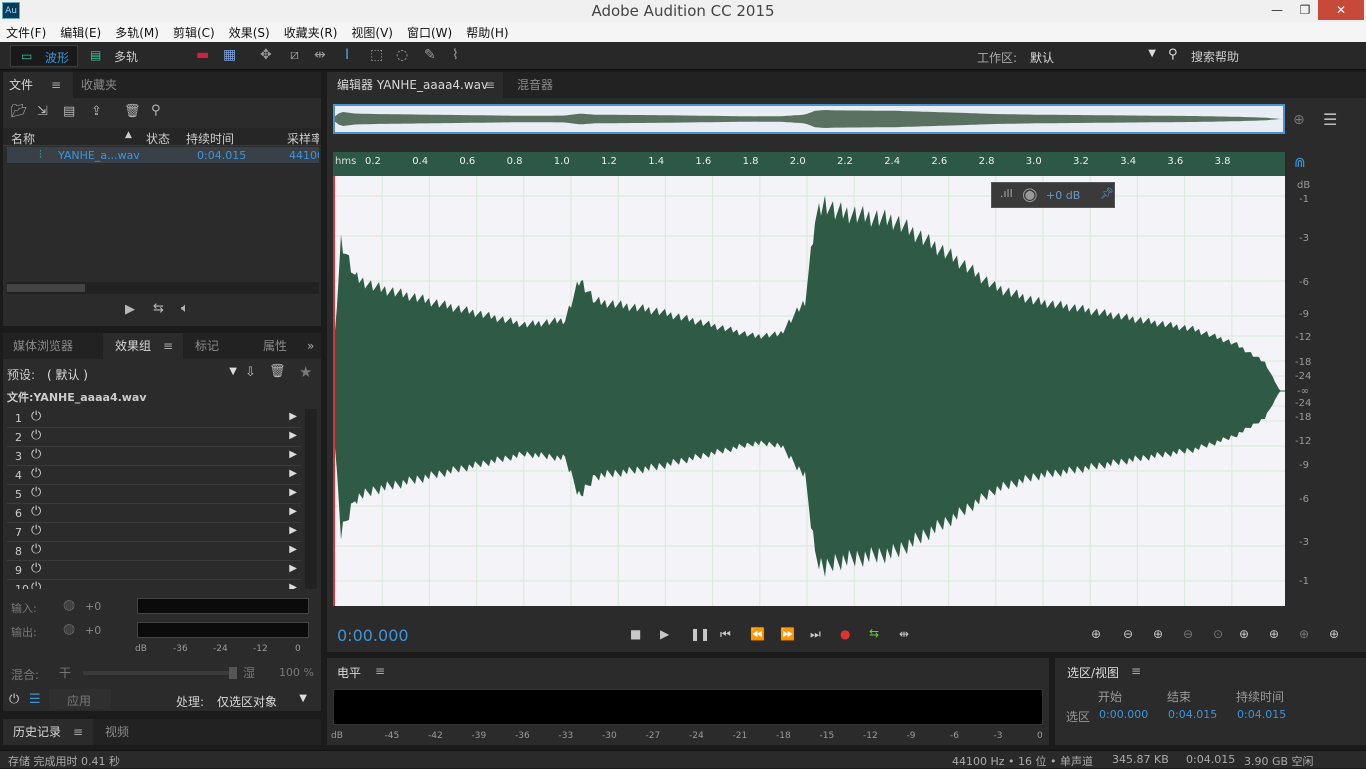 This screenshot has height=769, width=1366. What do you see at coordinates (845, 634) in the screenshot?
I see `record-button: ●` at bounding box center [845, 634].